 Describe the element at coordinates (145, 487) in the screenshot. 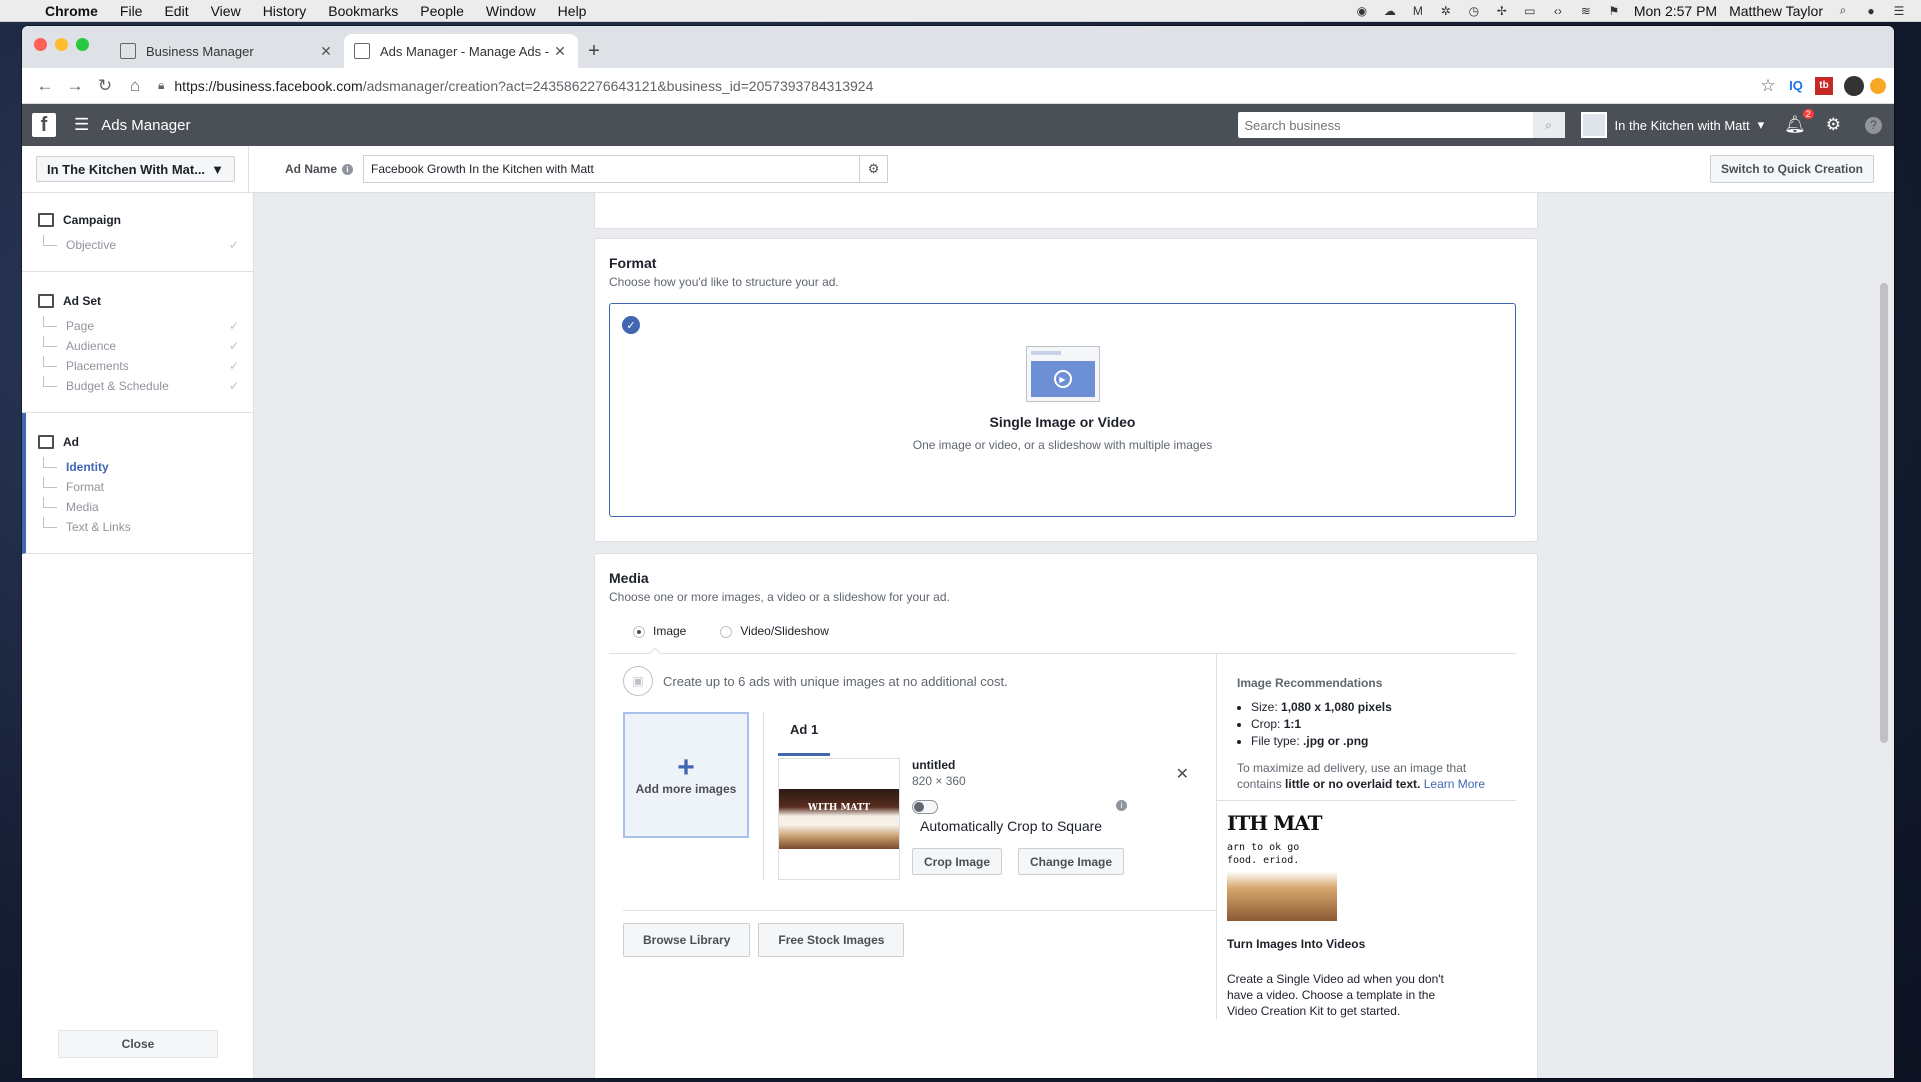

I see `sidebar-item-format: Format` at that location.